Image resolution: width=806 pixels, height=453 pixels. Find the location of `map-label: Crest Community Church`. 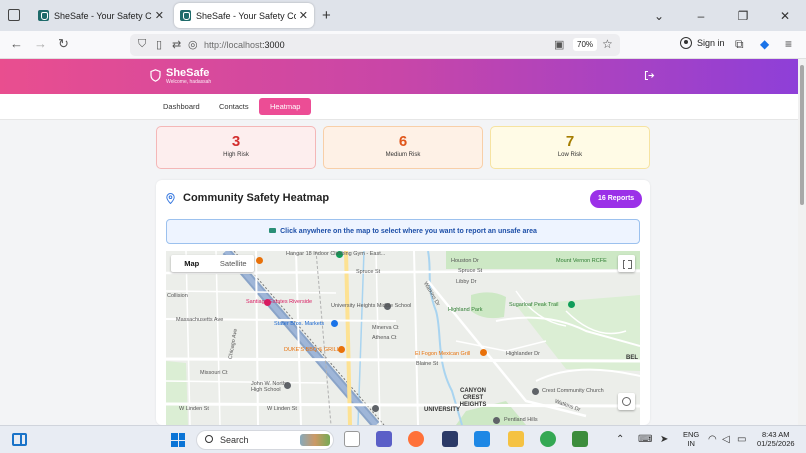

map-label: Crest Community Church is located at coordinates (573, 391).